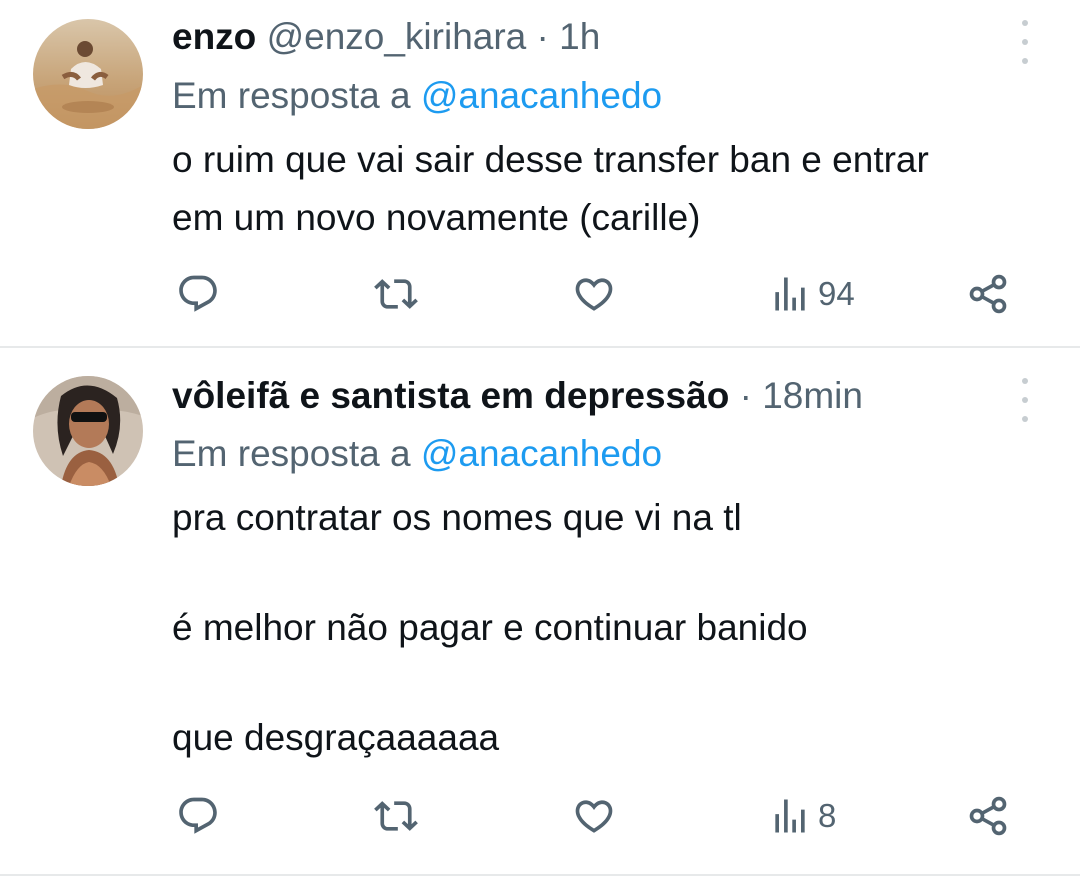  Describe the element at coordinates (827, 815) in the screenshot. I see `views-count: 8` at that location.